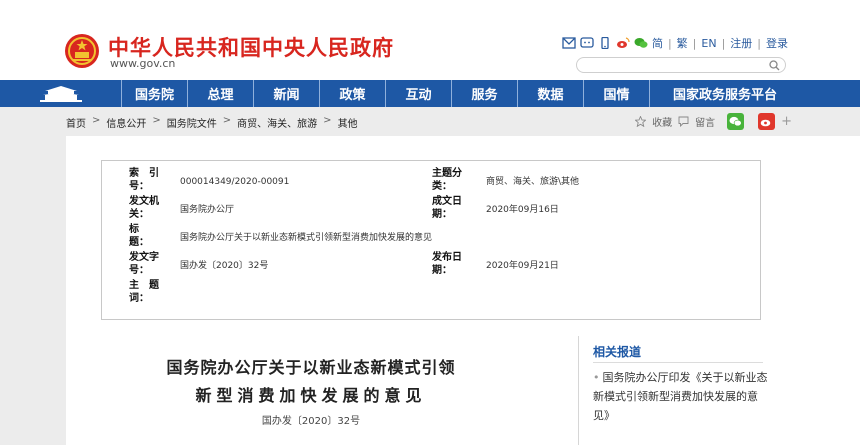 This screenshot has width=860, height=445. I want to click on comment-link: 留言, so click(705, 121).